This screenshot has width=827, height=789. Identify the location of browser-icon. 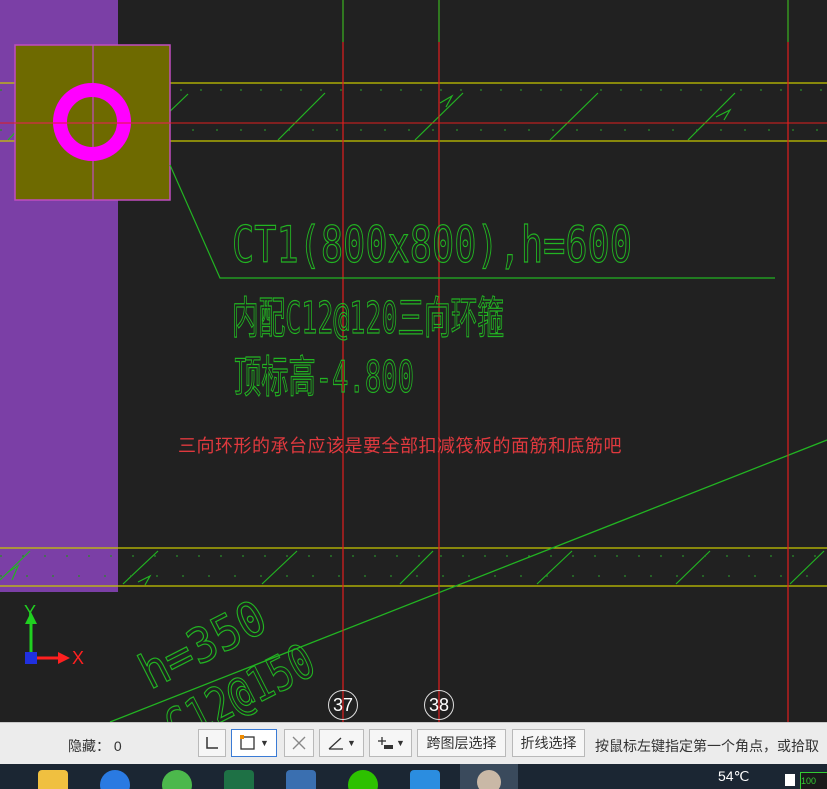
(115, 779).